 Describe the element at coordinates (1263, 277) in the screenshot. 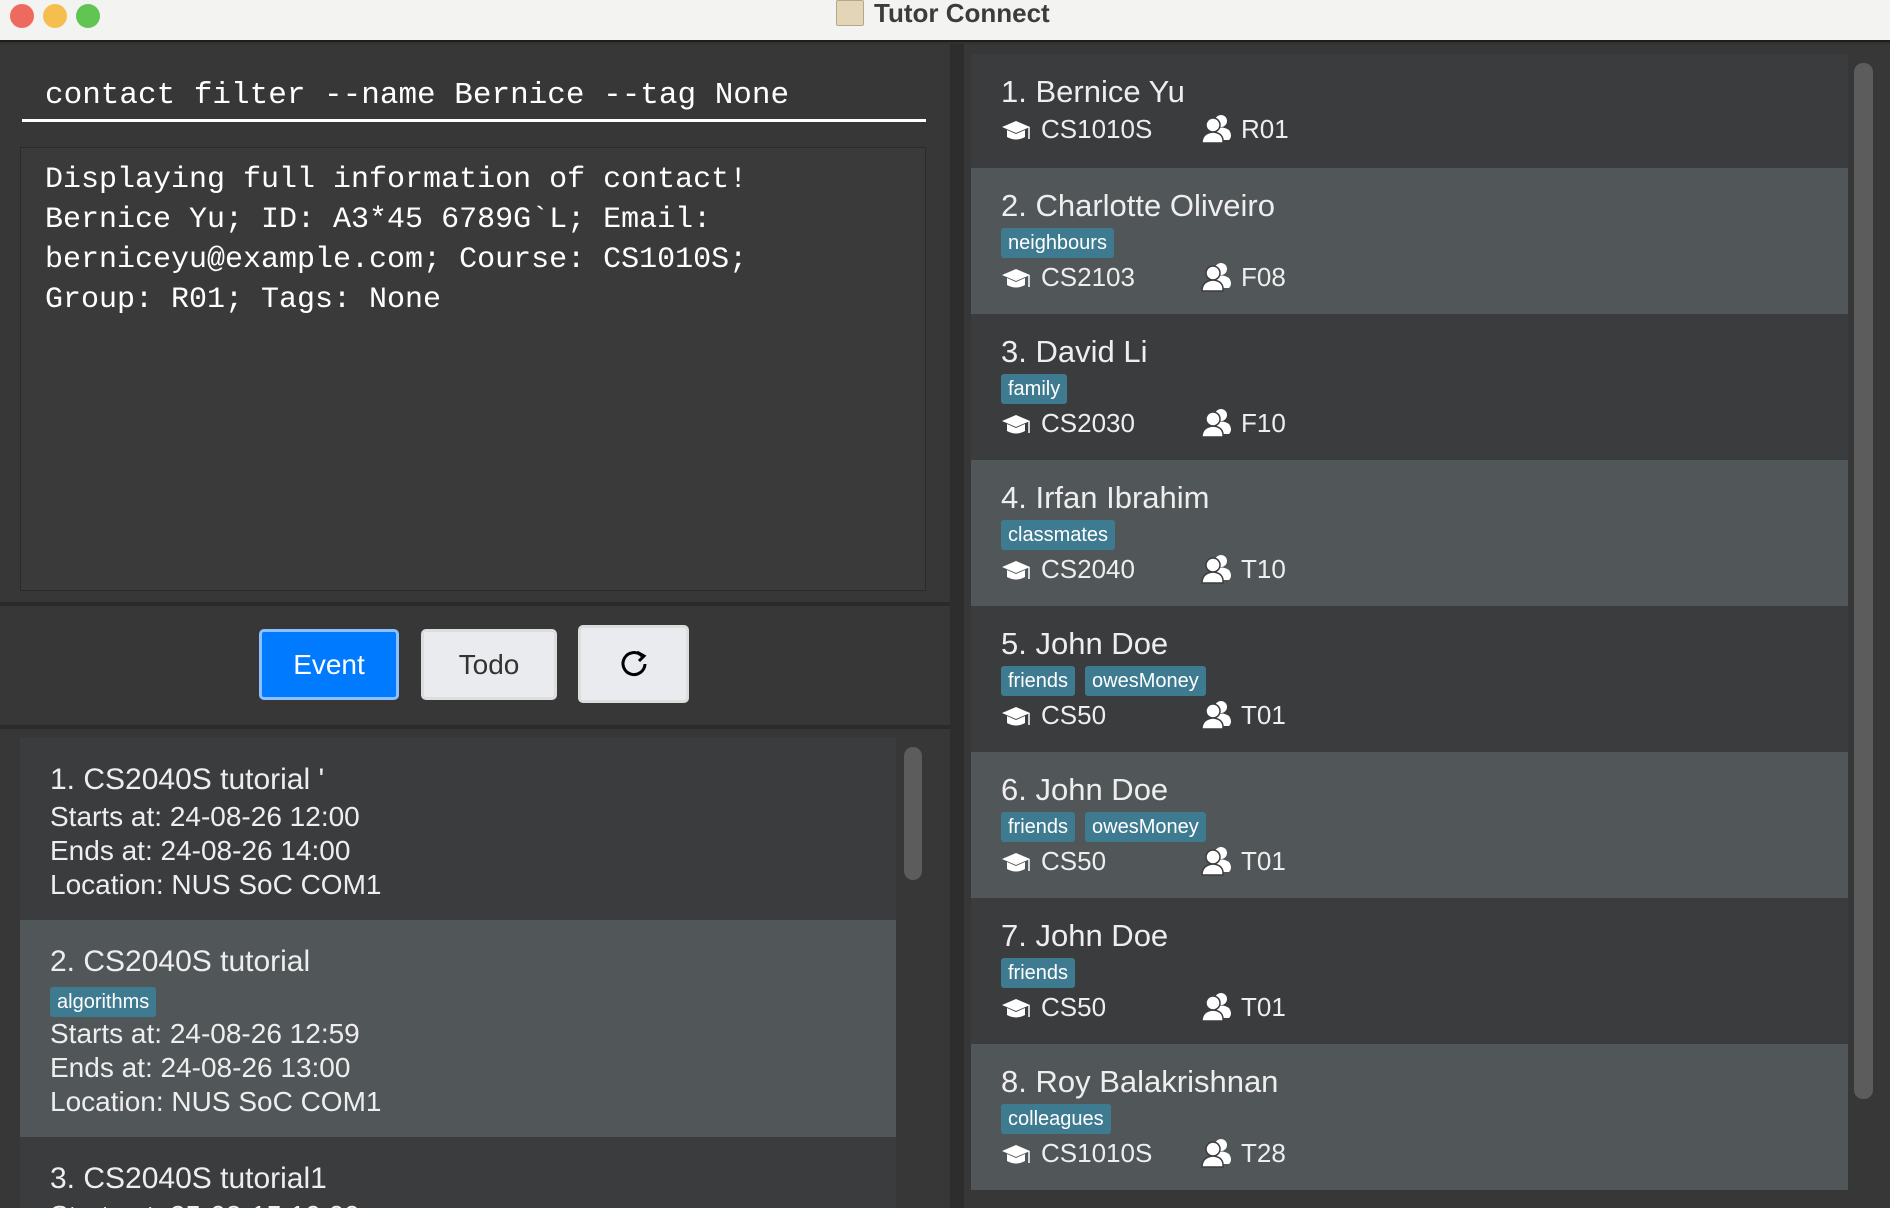

I see `contact-group: F08` at that location.